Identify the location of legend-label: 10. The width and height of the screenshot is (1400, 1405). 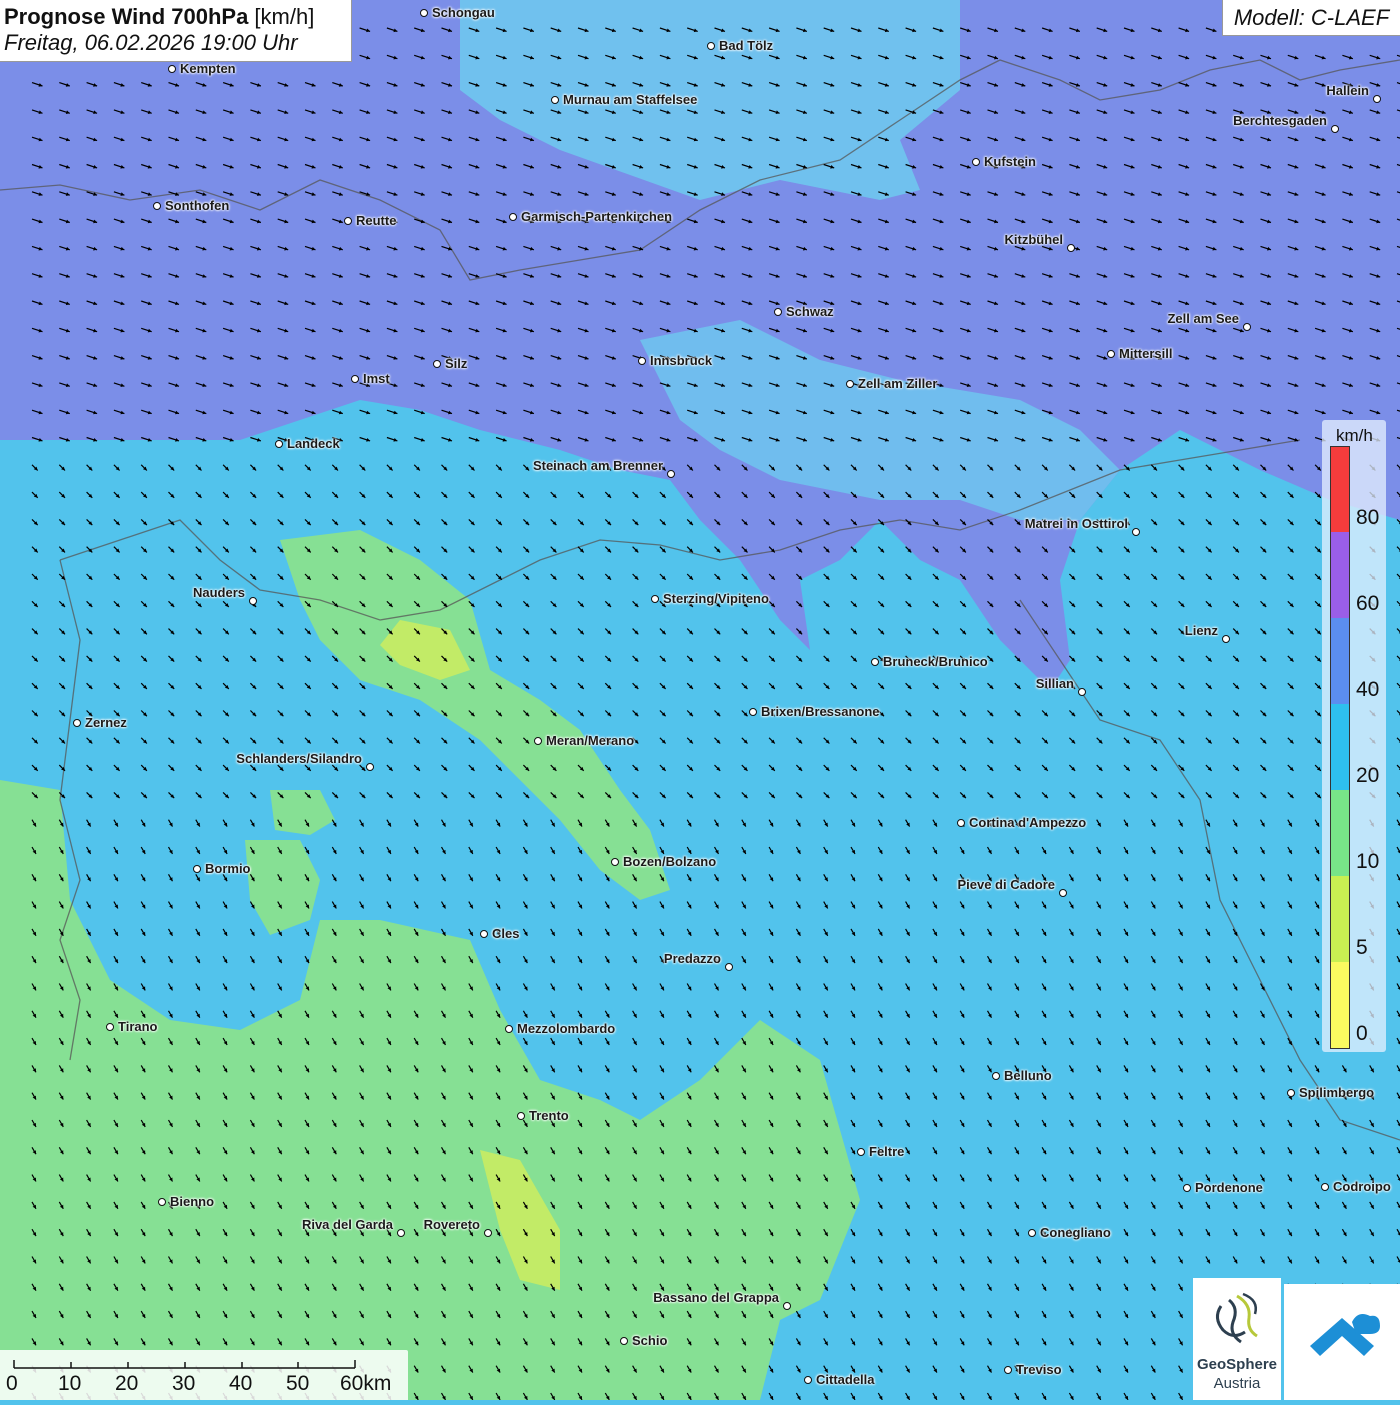
(1367, 862).